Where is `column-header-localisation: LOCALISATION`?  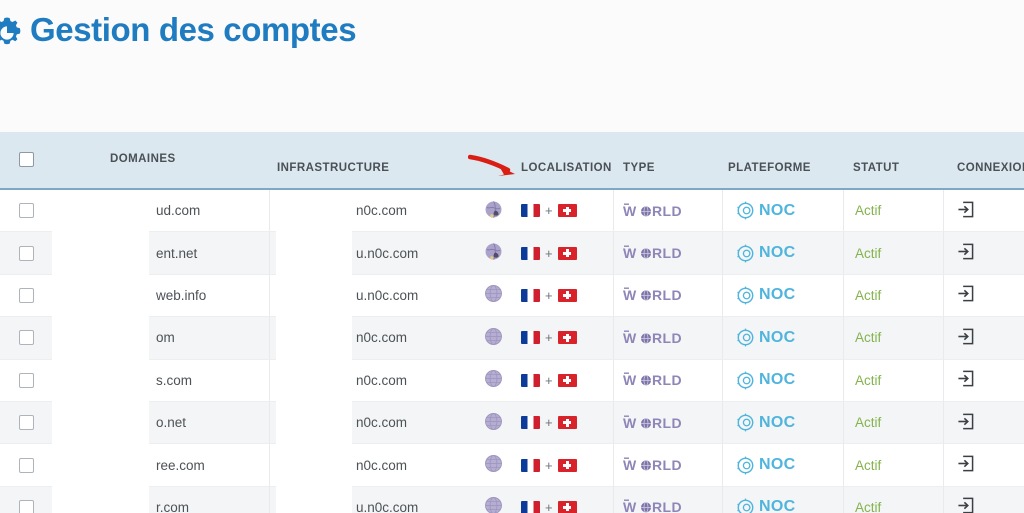 column-header-localisation: LOCALISATION is located at coordinates (563, 160).